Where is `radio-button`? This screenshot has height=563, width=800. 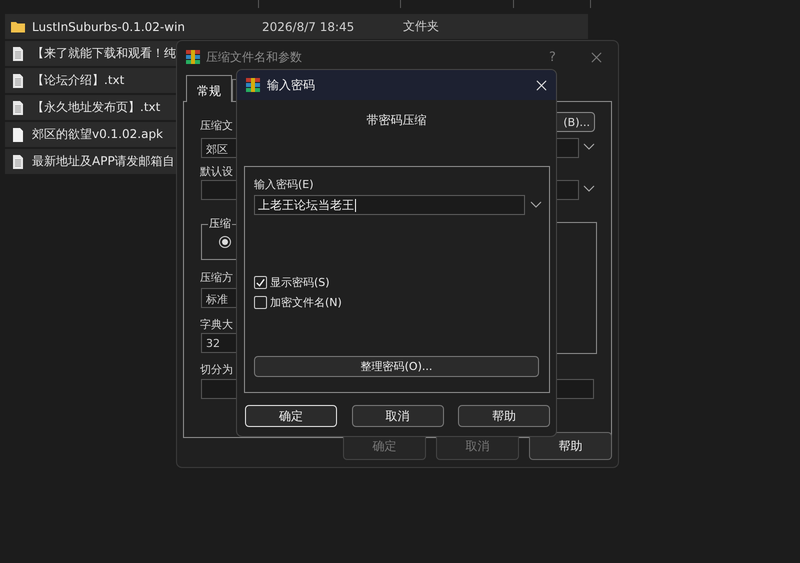
radio-button is located at coordinates (225, 242).